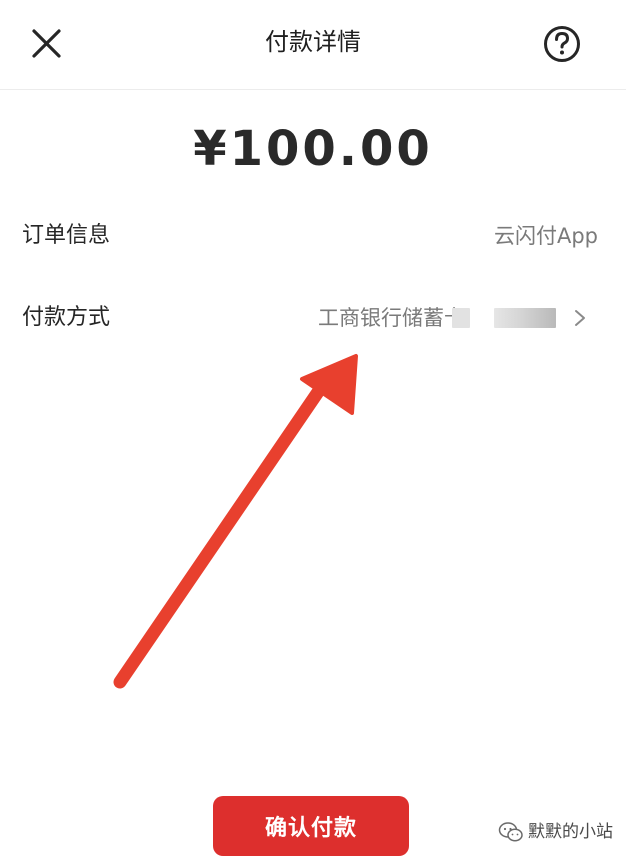 The height and width of the screenshot is (860, 626). I want to click on chevron-right-icon, so click(580, 318).